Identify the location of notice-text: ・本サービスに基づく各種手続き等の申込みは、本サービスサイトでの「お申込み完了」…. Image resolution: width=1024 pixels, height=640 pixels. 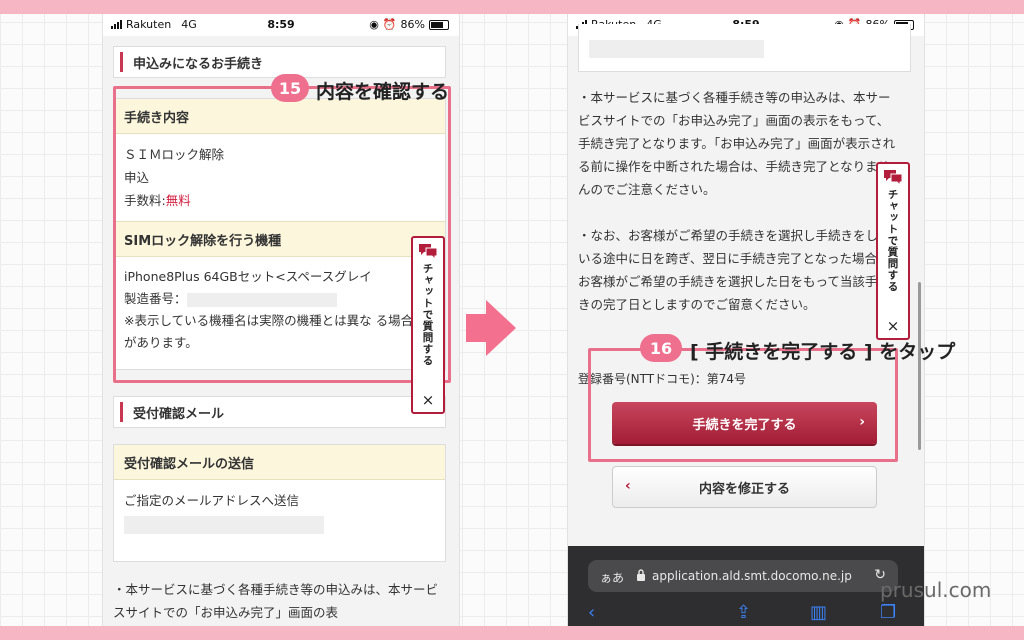
(276, 601).